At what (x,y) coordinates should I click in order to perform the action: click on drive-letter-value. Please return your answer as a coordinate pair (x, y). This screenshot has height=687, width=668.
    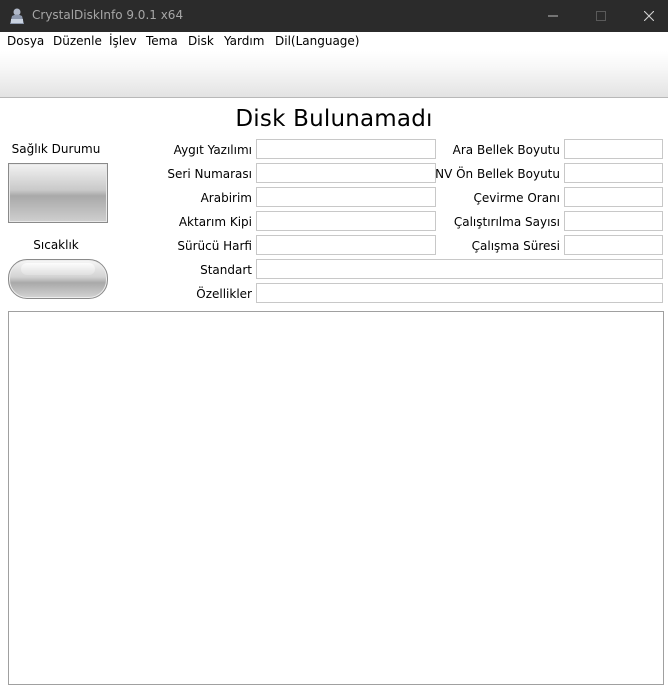
    Looking at the image, I should click on (346, 245).